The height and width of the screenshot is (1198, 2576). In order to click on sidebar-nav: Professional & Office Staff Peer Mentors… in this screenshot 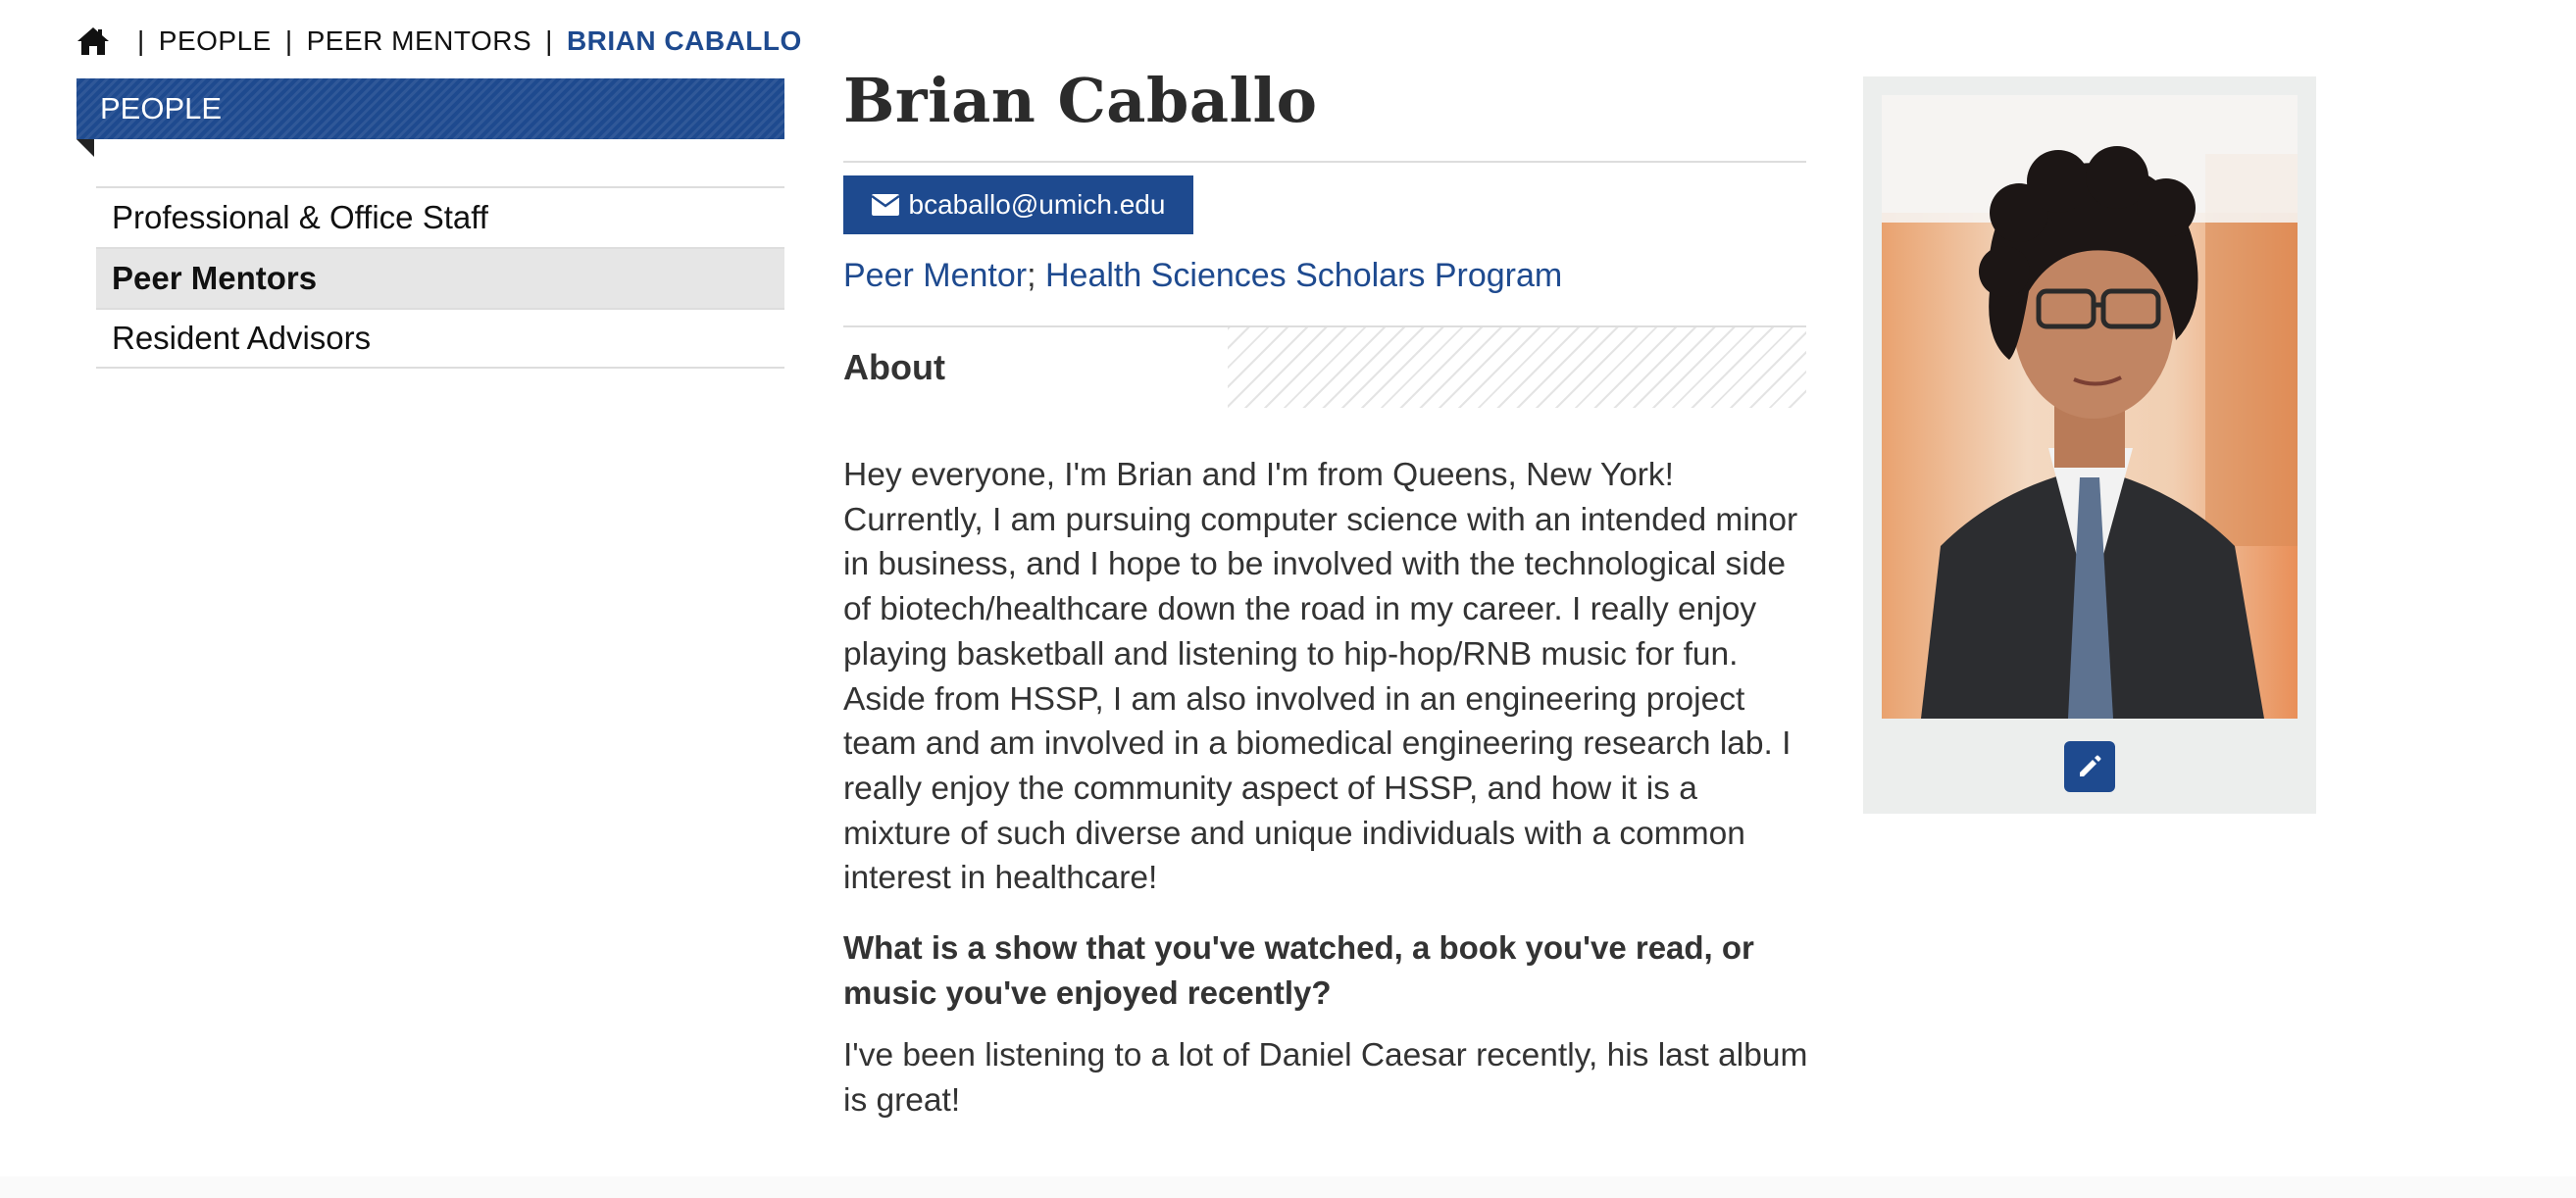, I will do `click(440, 277)`.